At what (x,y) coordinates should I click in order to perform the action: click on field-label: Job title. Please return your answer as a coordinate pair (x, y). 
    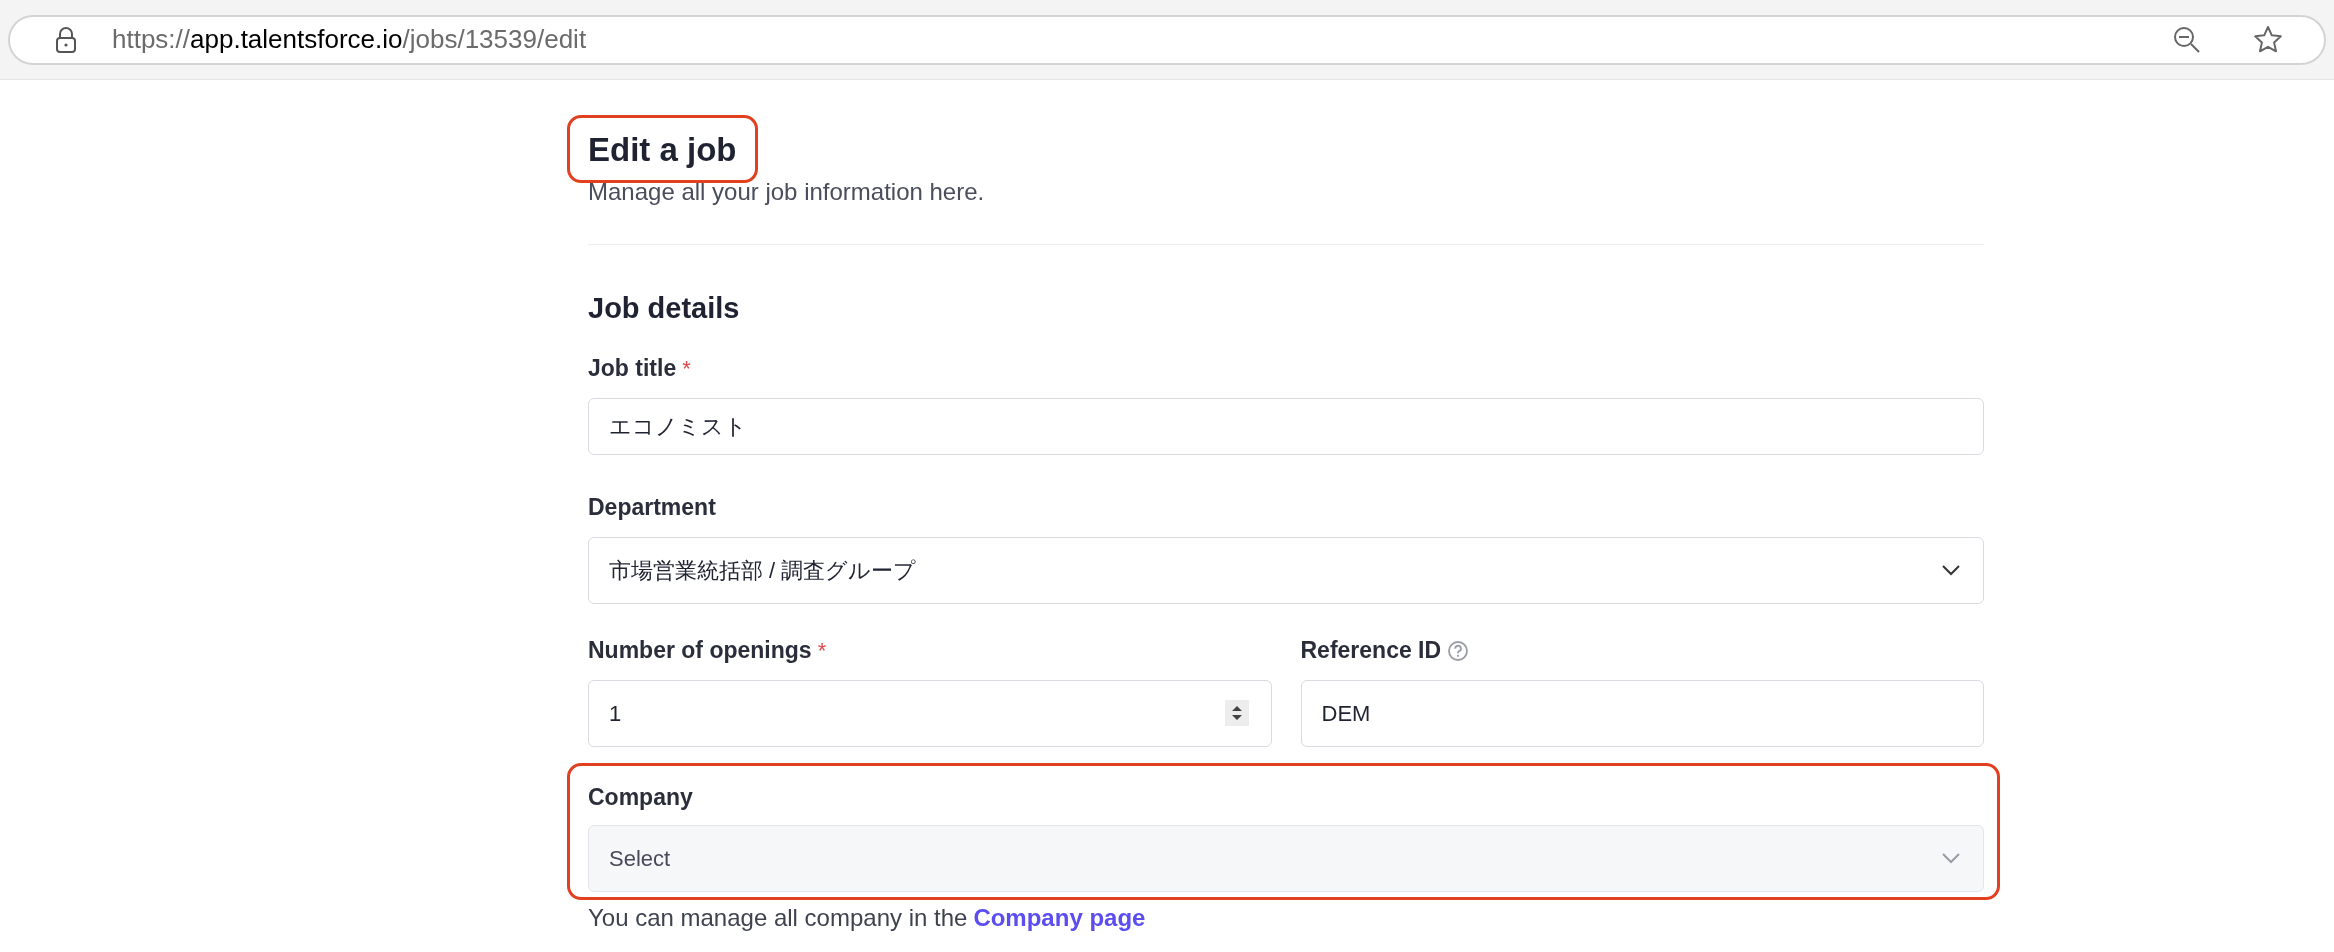
    Looking at the image, I should click on (632, 369).